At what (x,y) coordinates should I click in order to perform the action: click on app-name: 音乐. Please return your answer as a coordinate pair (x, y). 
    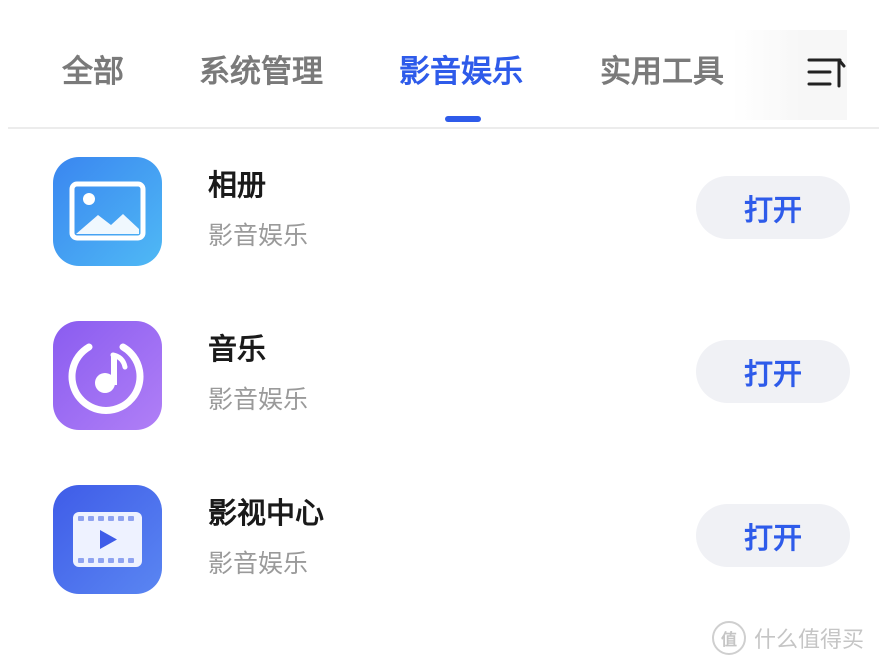
    Looking at the image, I should click on (237, 349).